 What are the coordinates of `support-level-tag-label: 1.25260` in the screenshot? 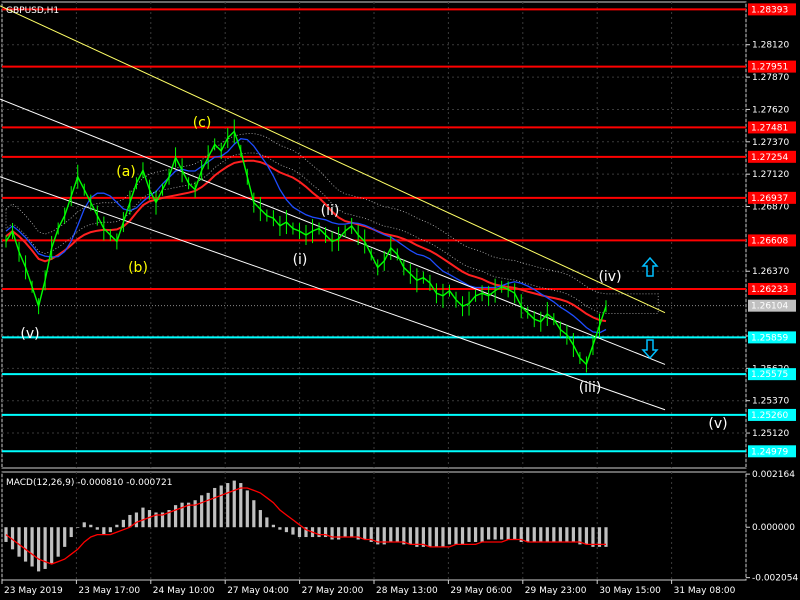 It's located at (769, 416).